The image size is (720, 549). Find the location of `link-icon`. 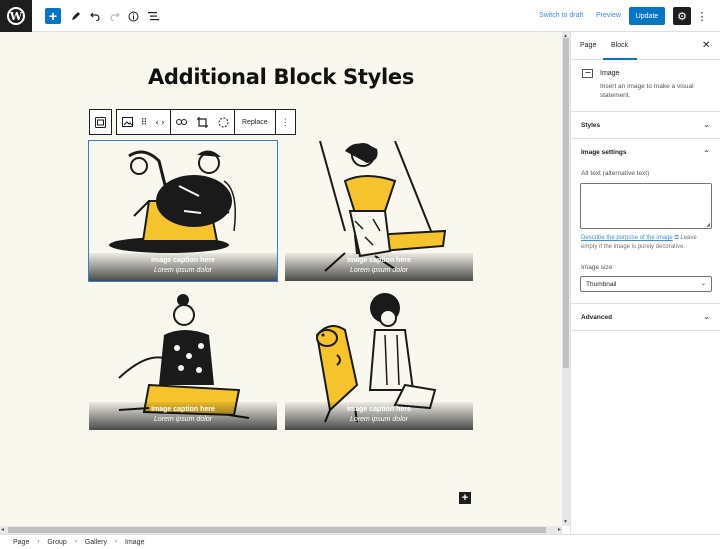

link-icon is located at coordinates (181, 122).